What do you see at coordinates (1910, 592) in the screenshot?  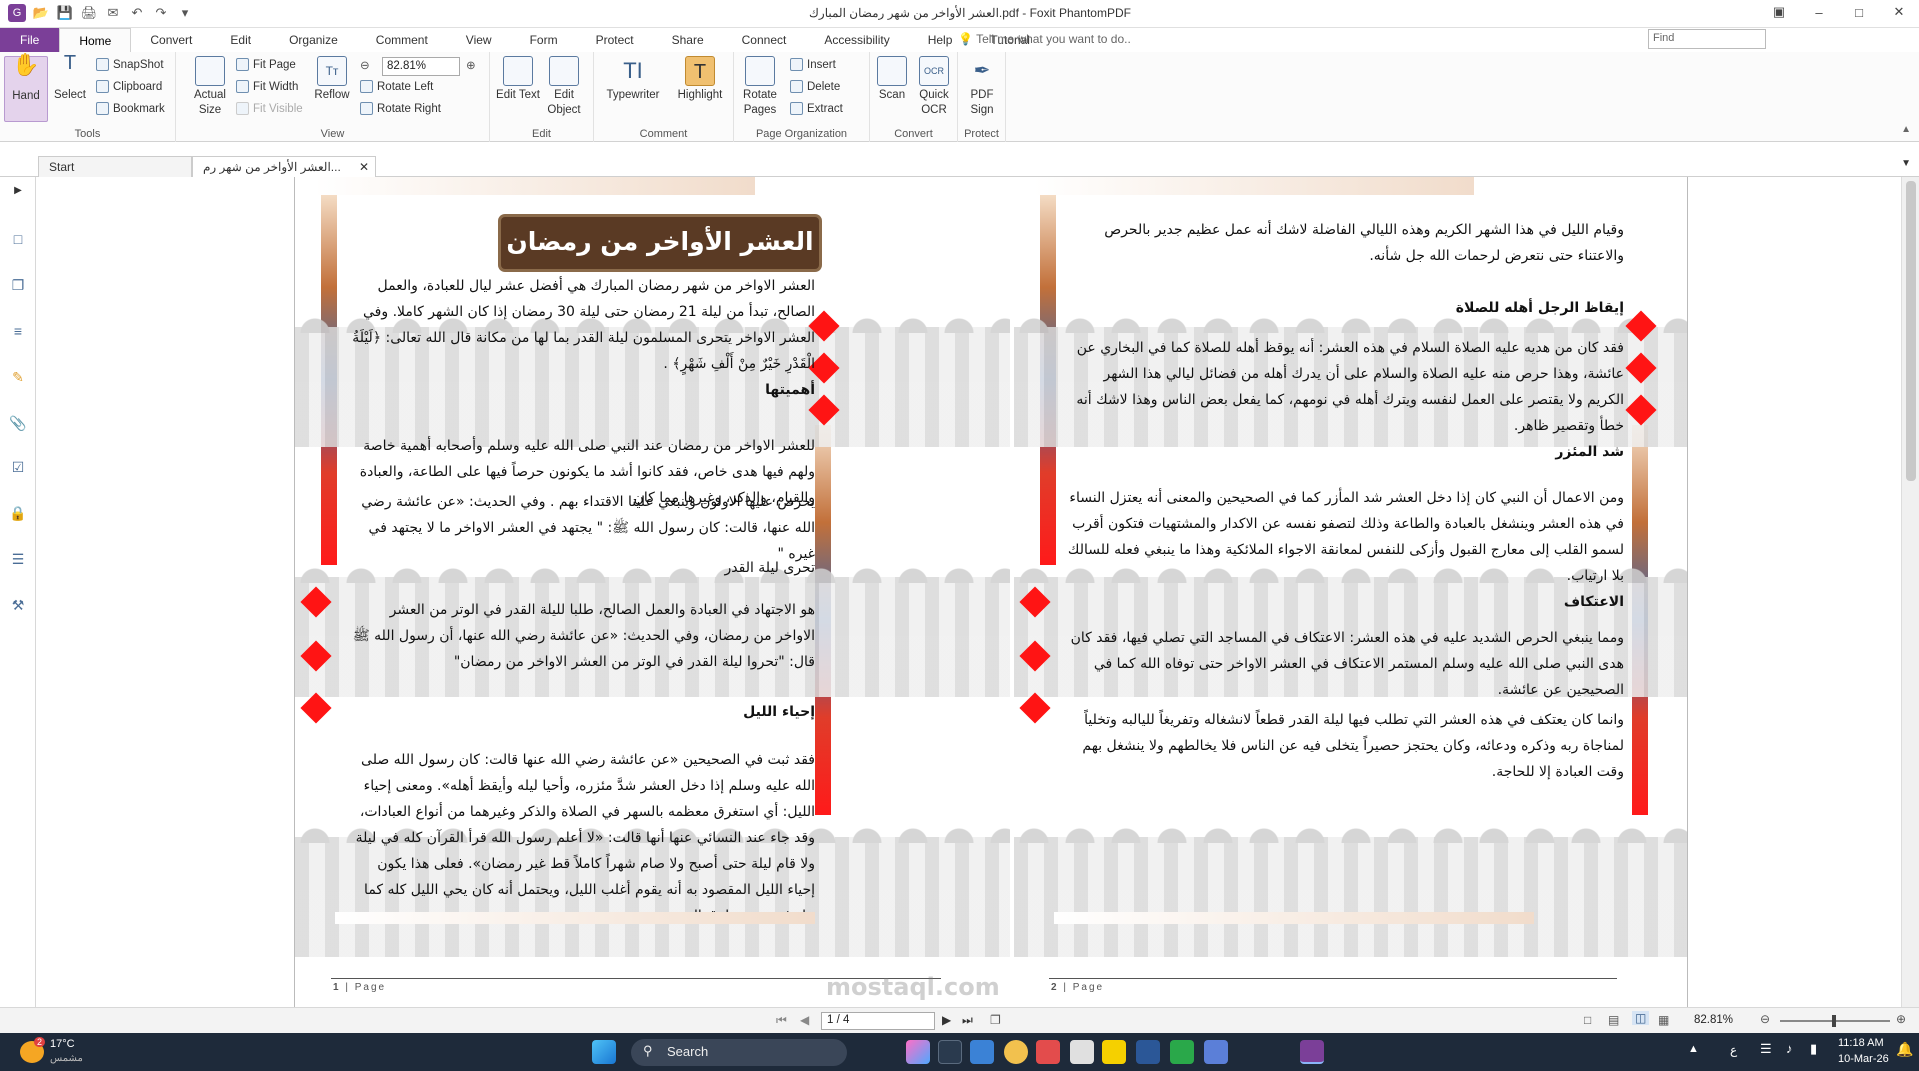 I see `vertical-scrollbar` at bounding box center [1910, 592].